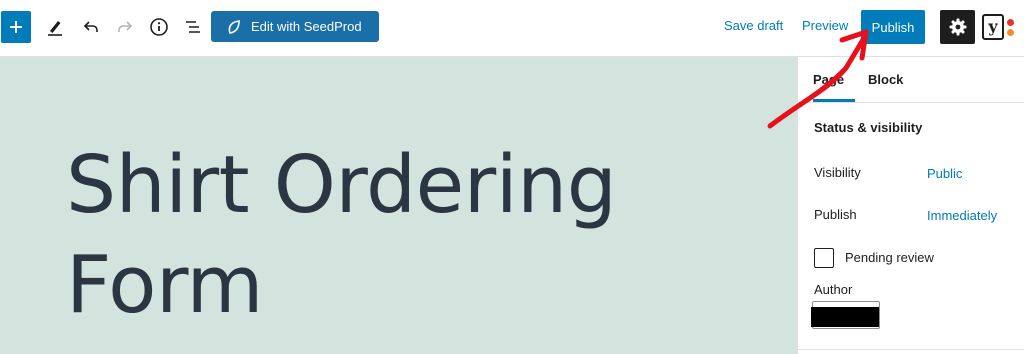 Image resolution: width=1024 pixels, height=354 pixels. I want to click on save-draft-button: Save draft, so click(753, 25).